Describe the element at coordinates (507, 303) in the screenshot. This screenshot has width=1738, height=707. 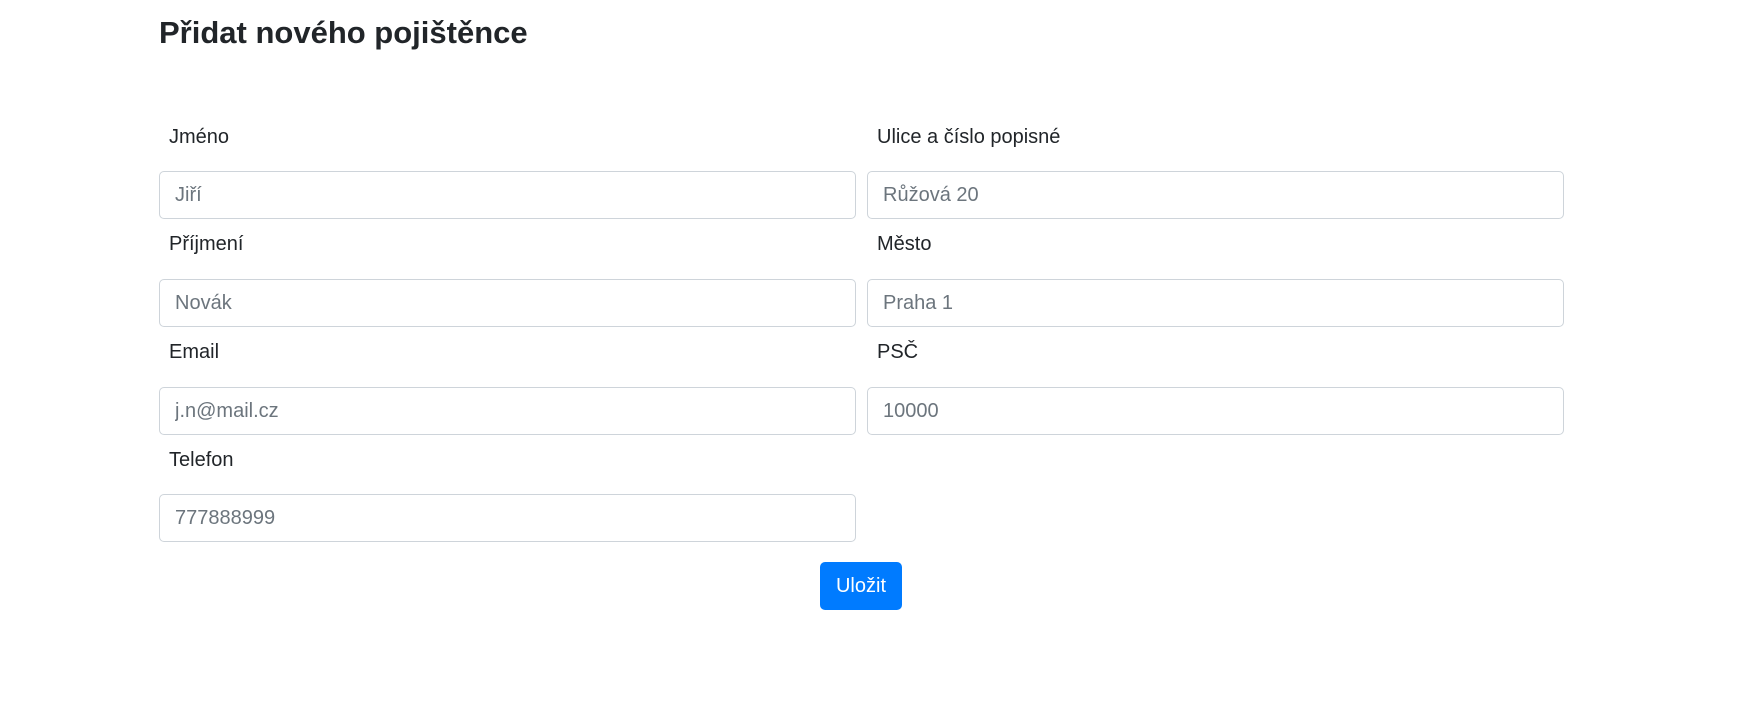
I see `last-name-input` at that location.